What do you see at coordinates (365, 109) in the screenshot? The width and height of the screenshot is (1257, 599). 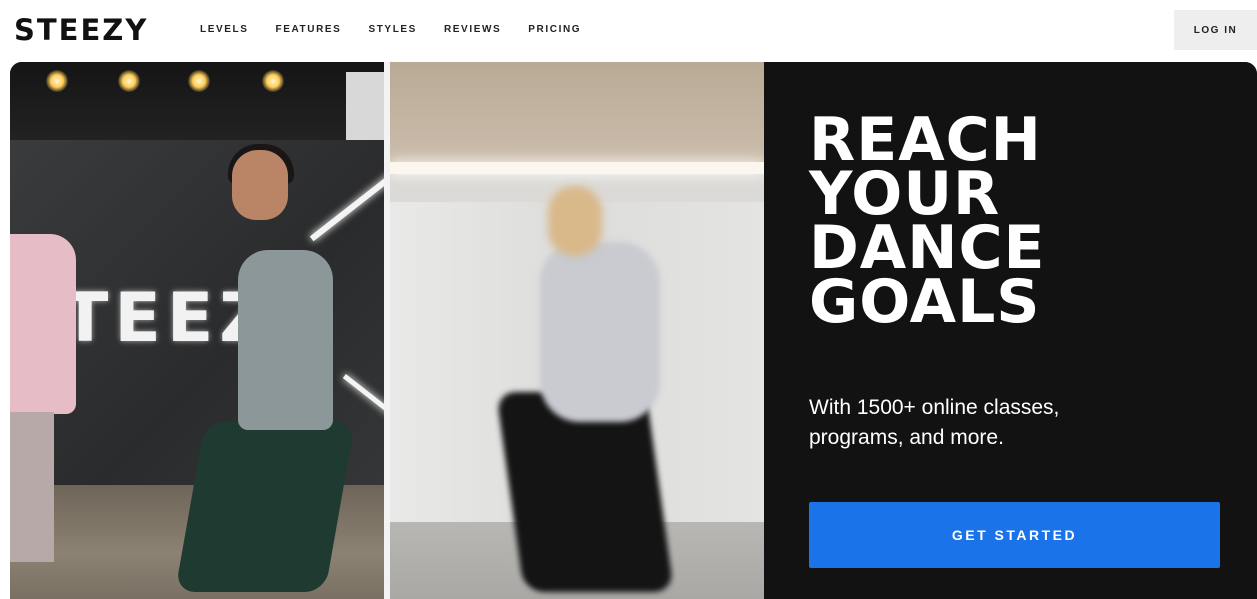 I see `studio-window` at bounding box center [365, 109].